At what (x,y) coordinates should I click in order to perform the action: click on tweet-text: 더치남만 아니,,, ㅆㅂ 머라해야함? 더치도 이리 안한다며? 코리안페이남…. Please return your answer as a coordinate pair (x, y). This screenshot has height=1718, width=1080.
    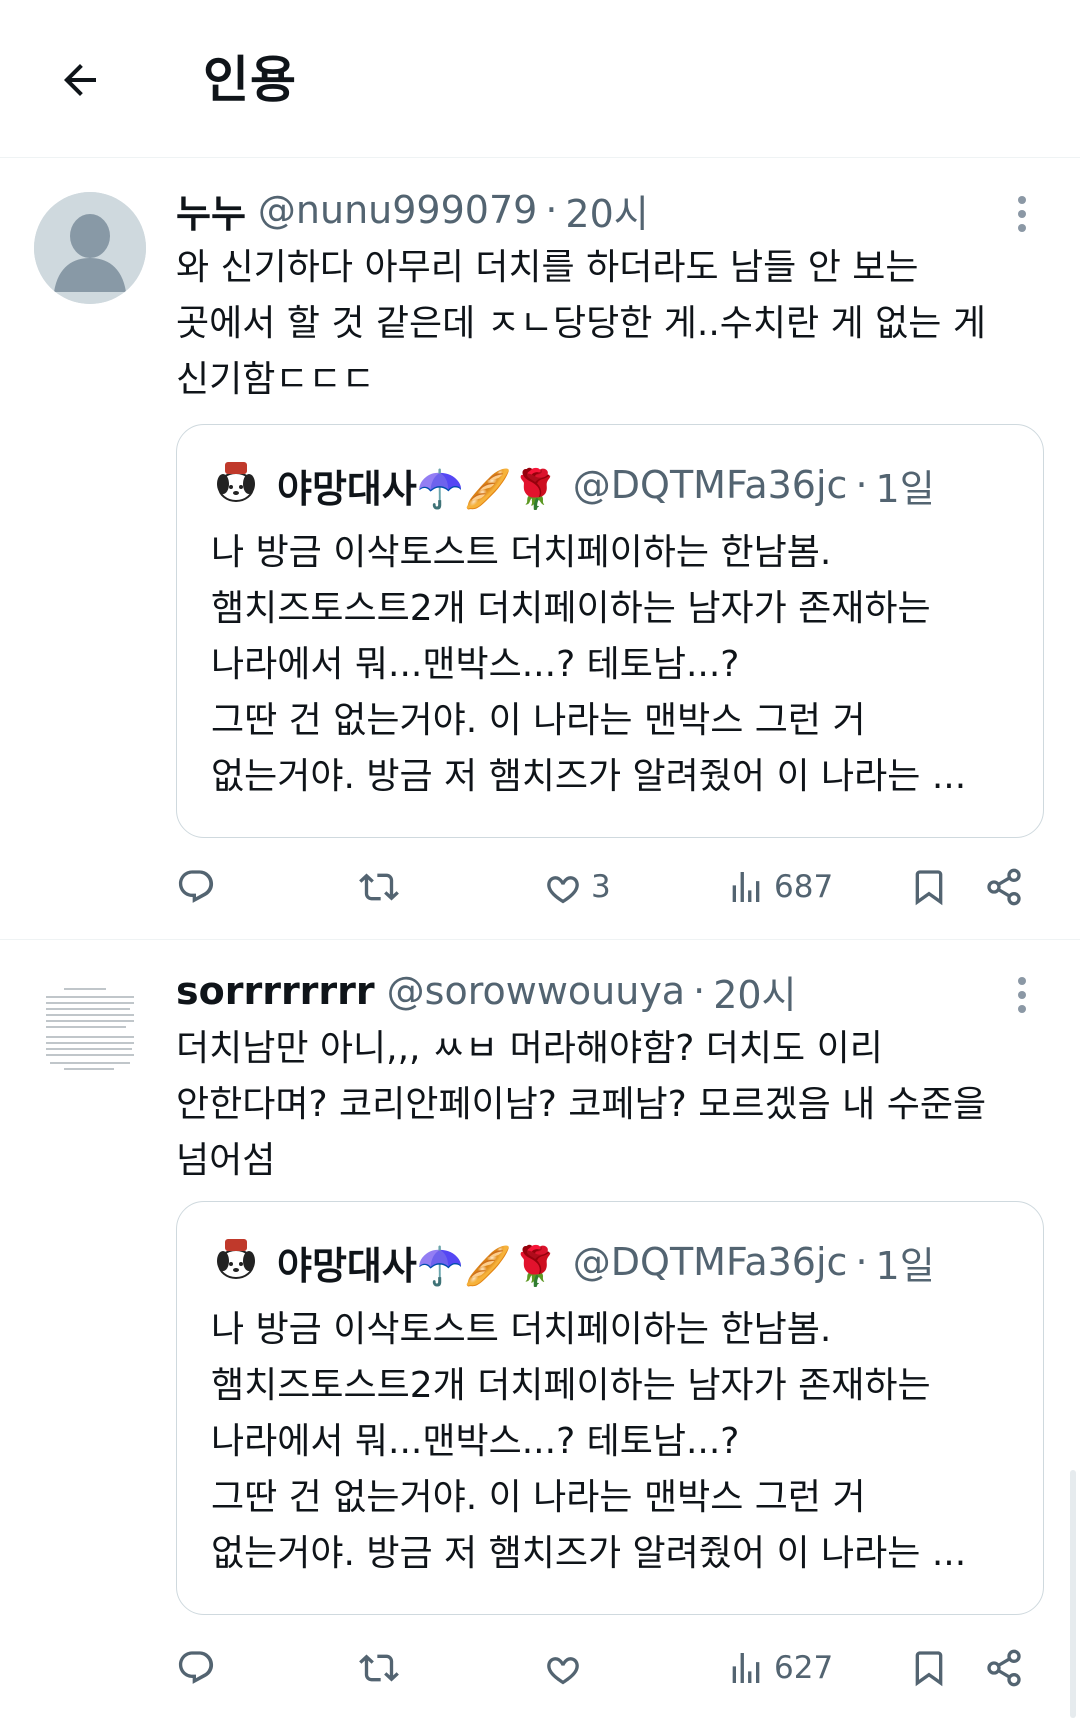
    Looking at the image, I should click on (581, 1104).